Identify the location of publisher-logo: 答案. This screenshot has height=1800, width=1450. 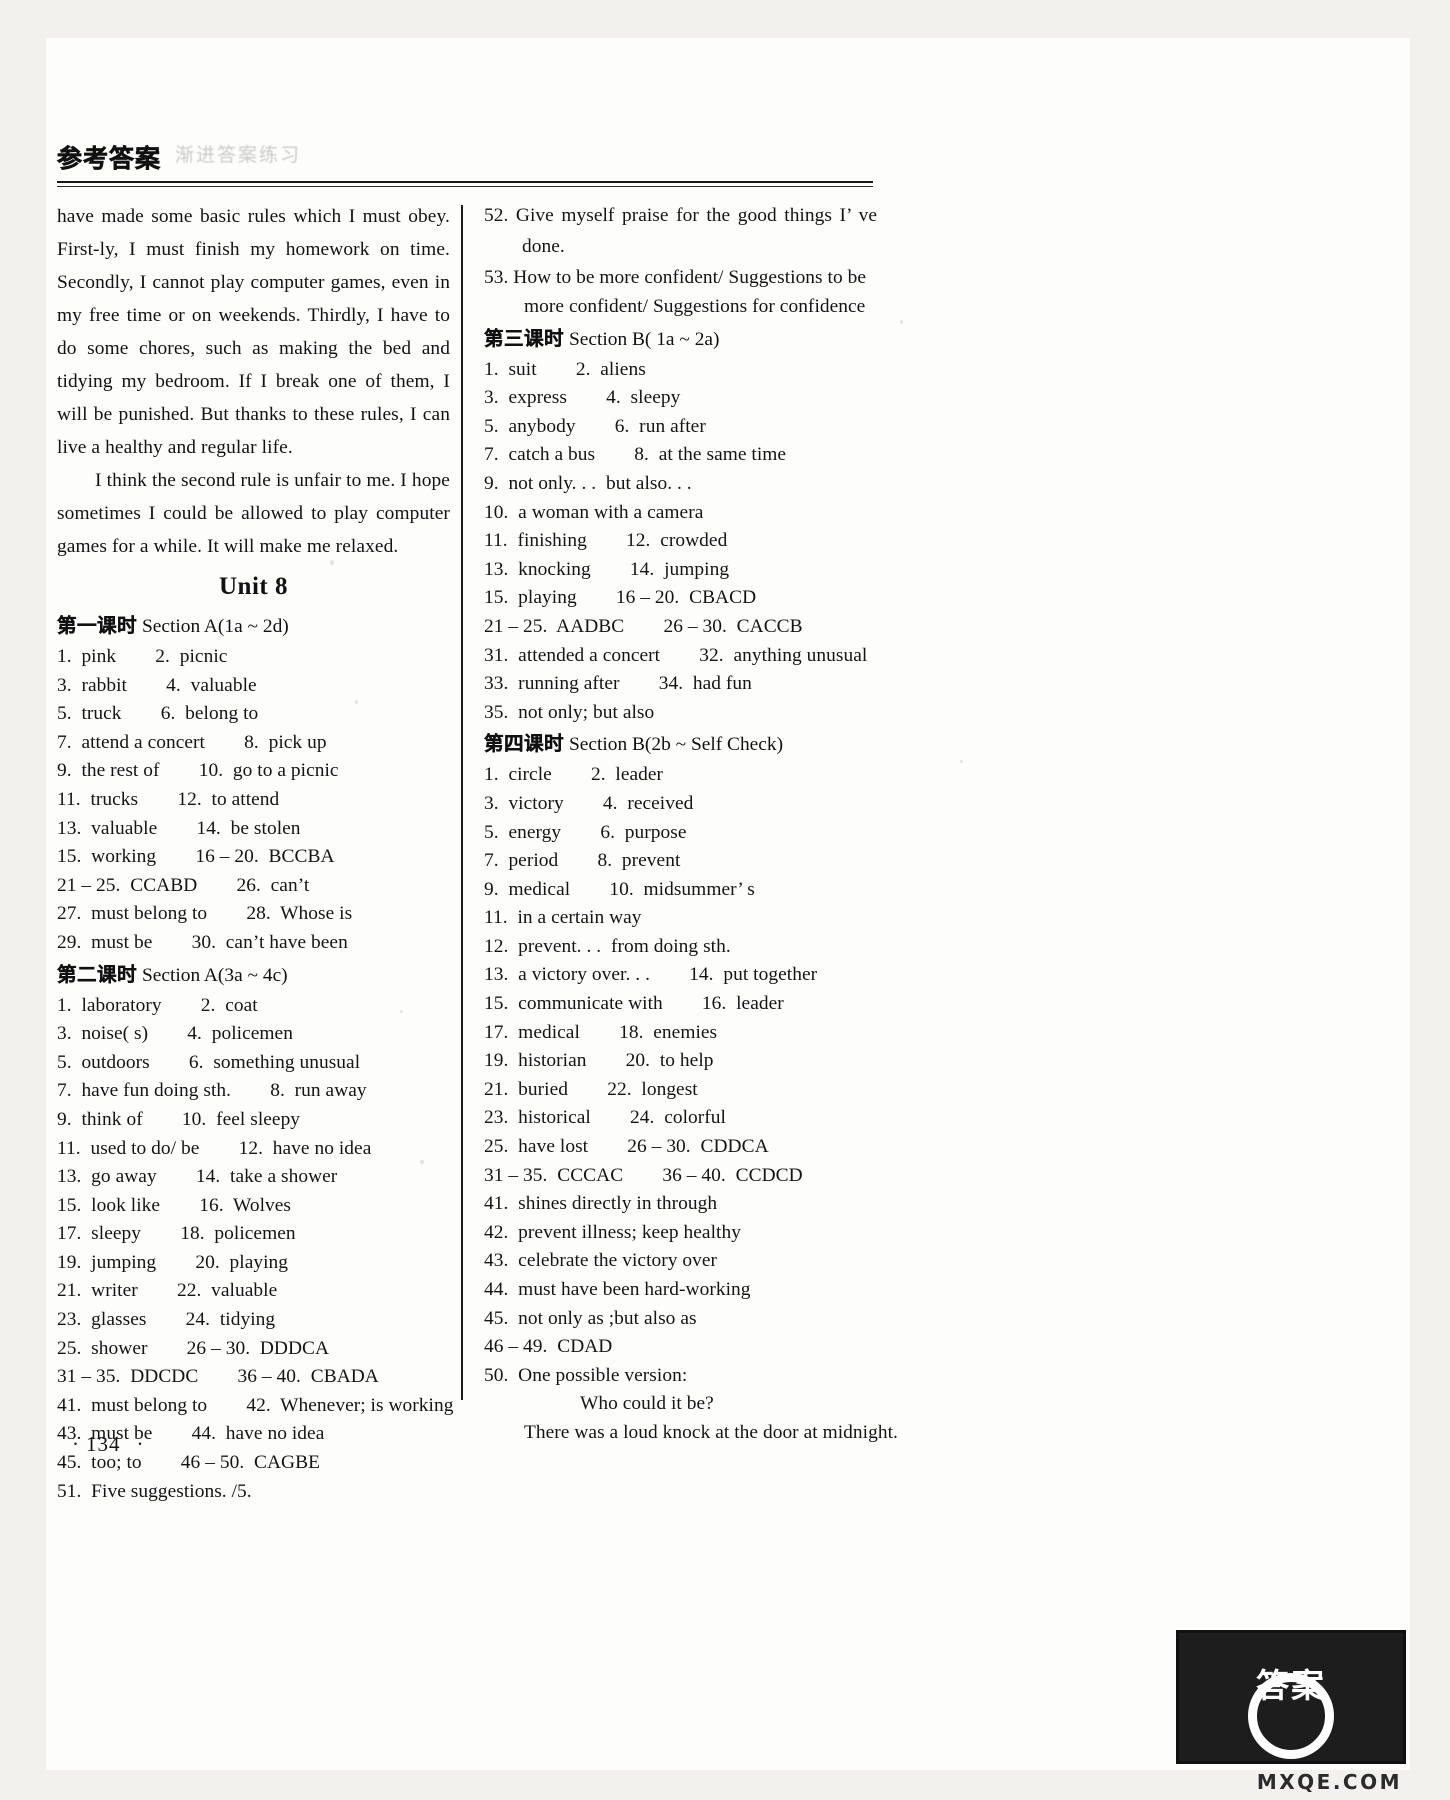
(1291, 1697).